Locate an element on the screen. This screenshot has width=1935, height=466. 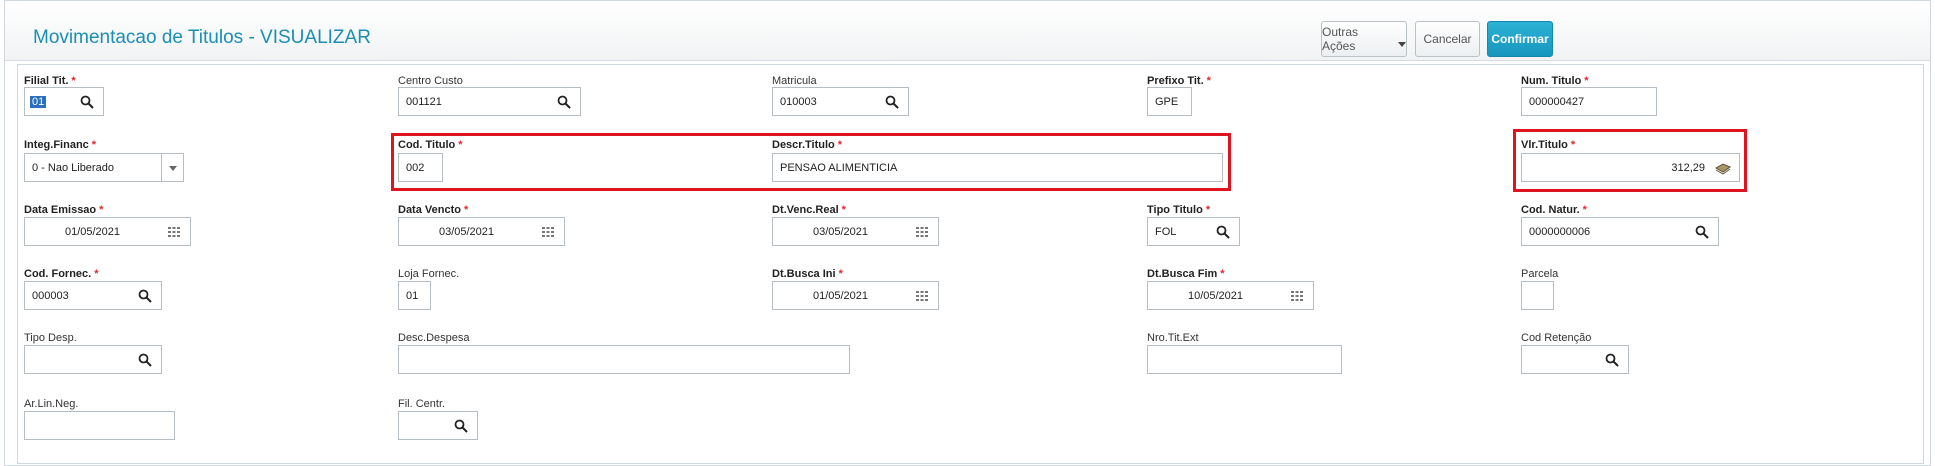
label-cod-titulo: Cod. Titulo * is located at coordinates (430, 145).